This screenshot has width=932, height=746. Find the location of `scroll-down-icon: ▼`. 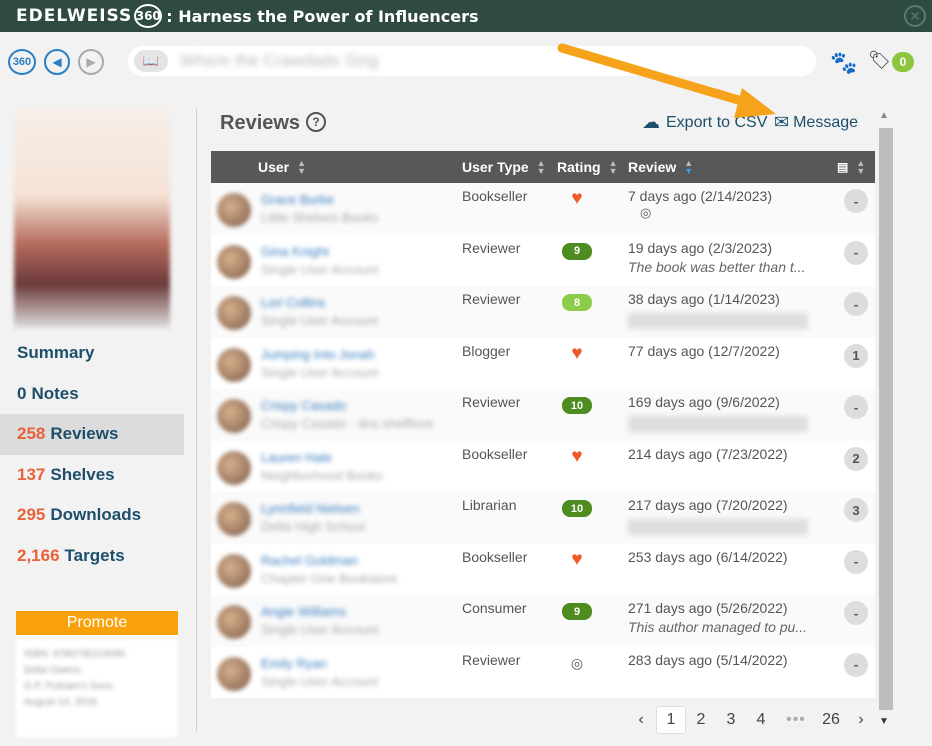

scroll-down-icon: ▼ is located at coordinates (884, 721).